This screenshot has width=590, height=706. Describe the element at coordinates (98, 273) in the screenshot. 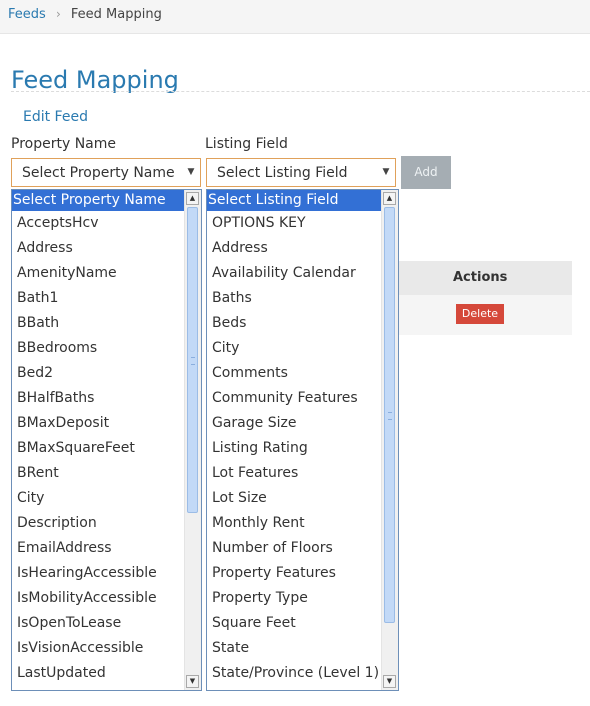

I see `property-option: AmenityName` at that location.